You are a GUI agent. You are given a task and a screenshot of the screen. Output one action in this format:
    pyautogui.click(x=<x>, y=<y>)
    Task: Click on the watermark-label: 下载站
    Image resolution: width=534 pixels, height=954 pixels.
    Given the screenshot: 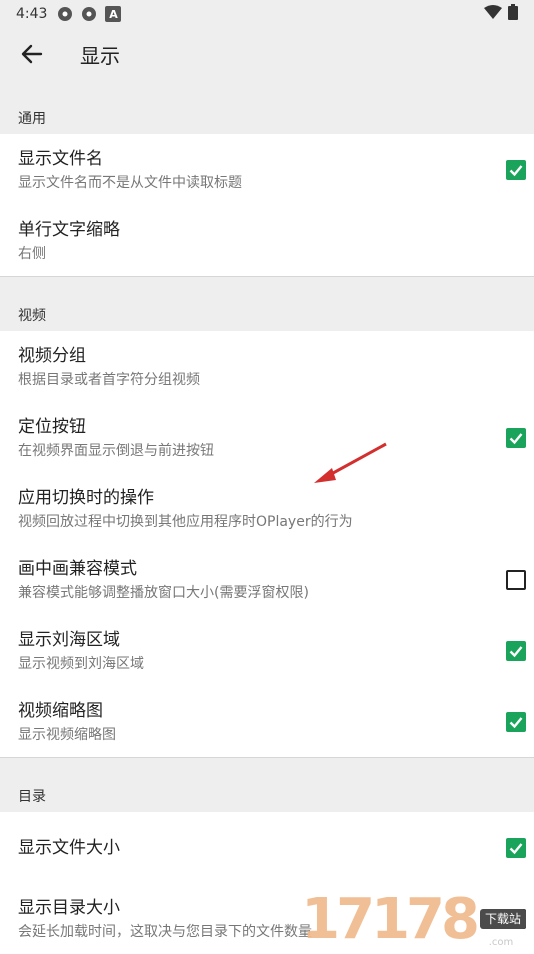 What is the action you would take?
    pyautogui.click(x=502, y=919)
    